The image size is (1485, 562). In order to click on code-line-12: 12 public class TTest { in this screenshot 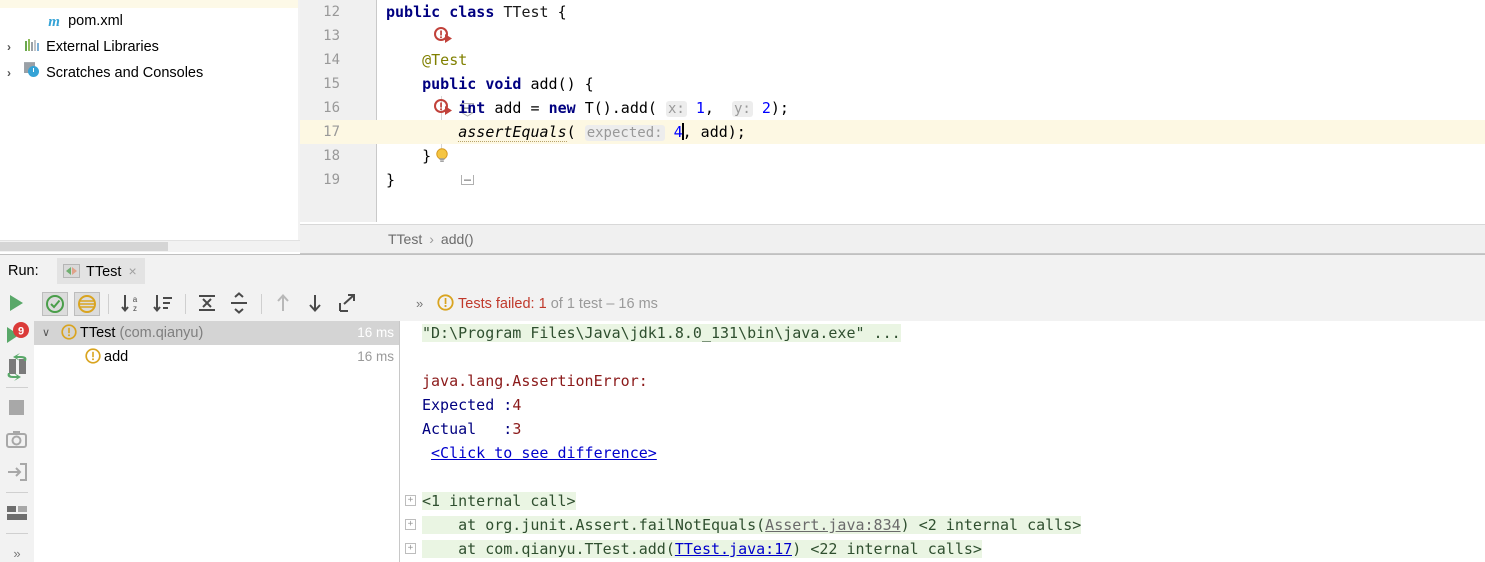, I will do `click(892, 21)`.